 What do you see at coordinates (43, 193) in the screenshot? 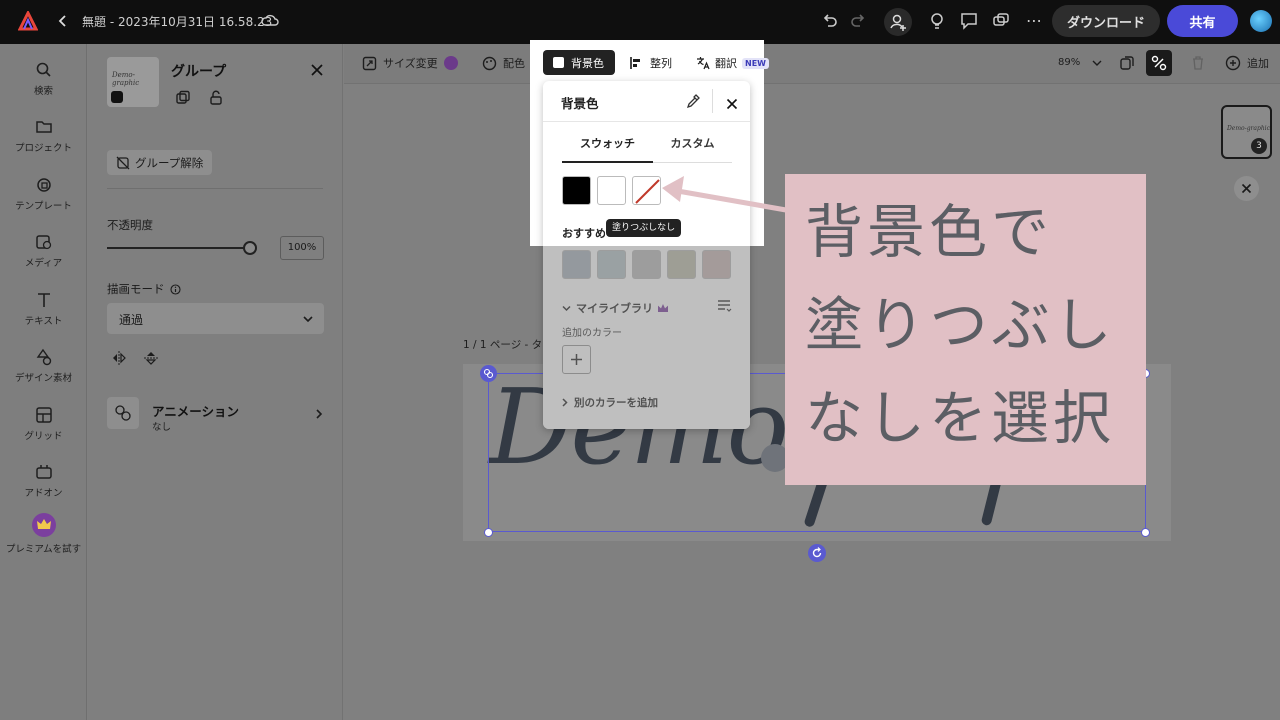
I see `rail-item-templates: テンプレート` at bounding box center [43, 193].